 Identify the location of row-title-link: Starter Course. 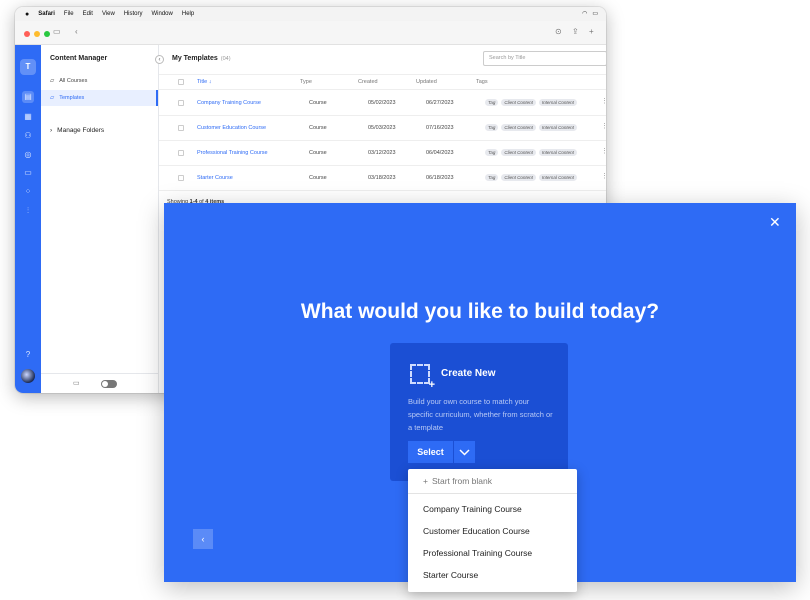
(215, 178).